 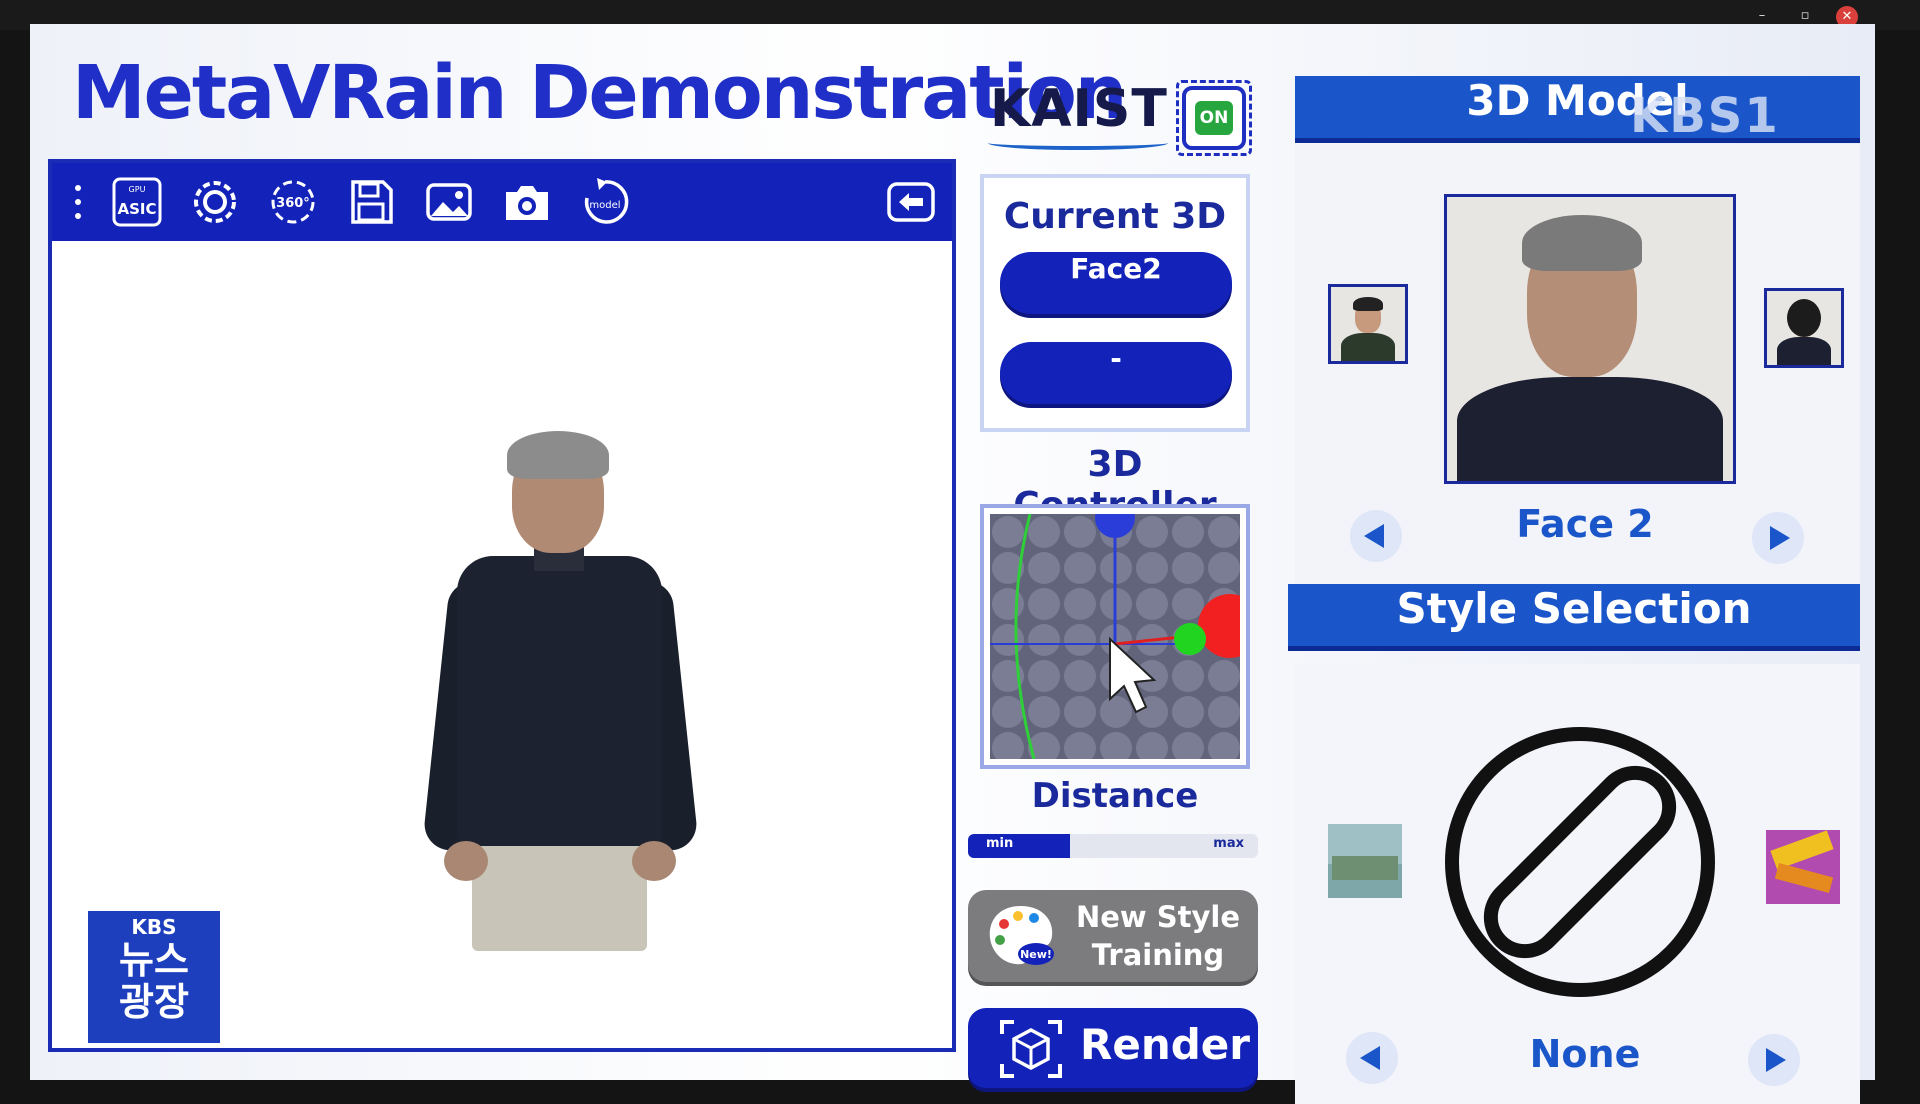 I want to click on save-icon, so click(x=372, y=202).